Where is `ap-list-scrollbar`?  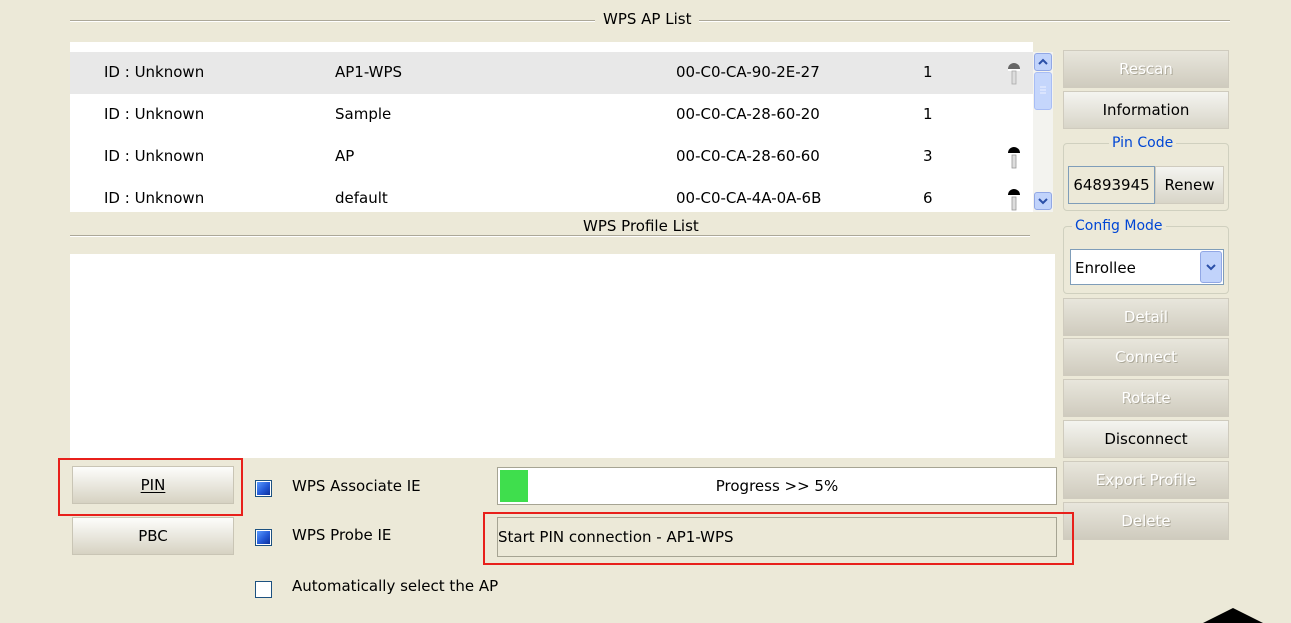 ap-list-scrollbar is located at coordinates (1043, 132).